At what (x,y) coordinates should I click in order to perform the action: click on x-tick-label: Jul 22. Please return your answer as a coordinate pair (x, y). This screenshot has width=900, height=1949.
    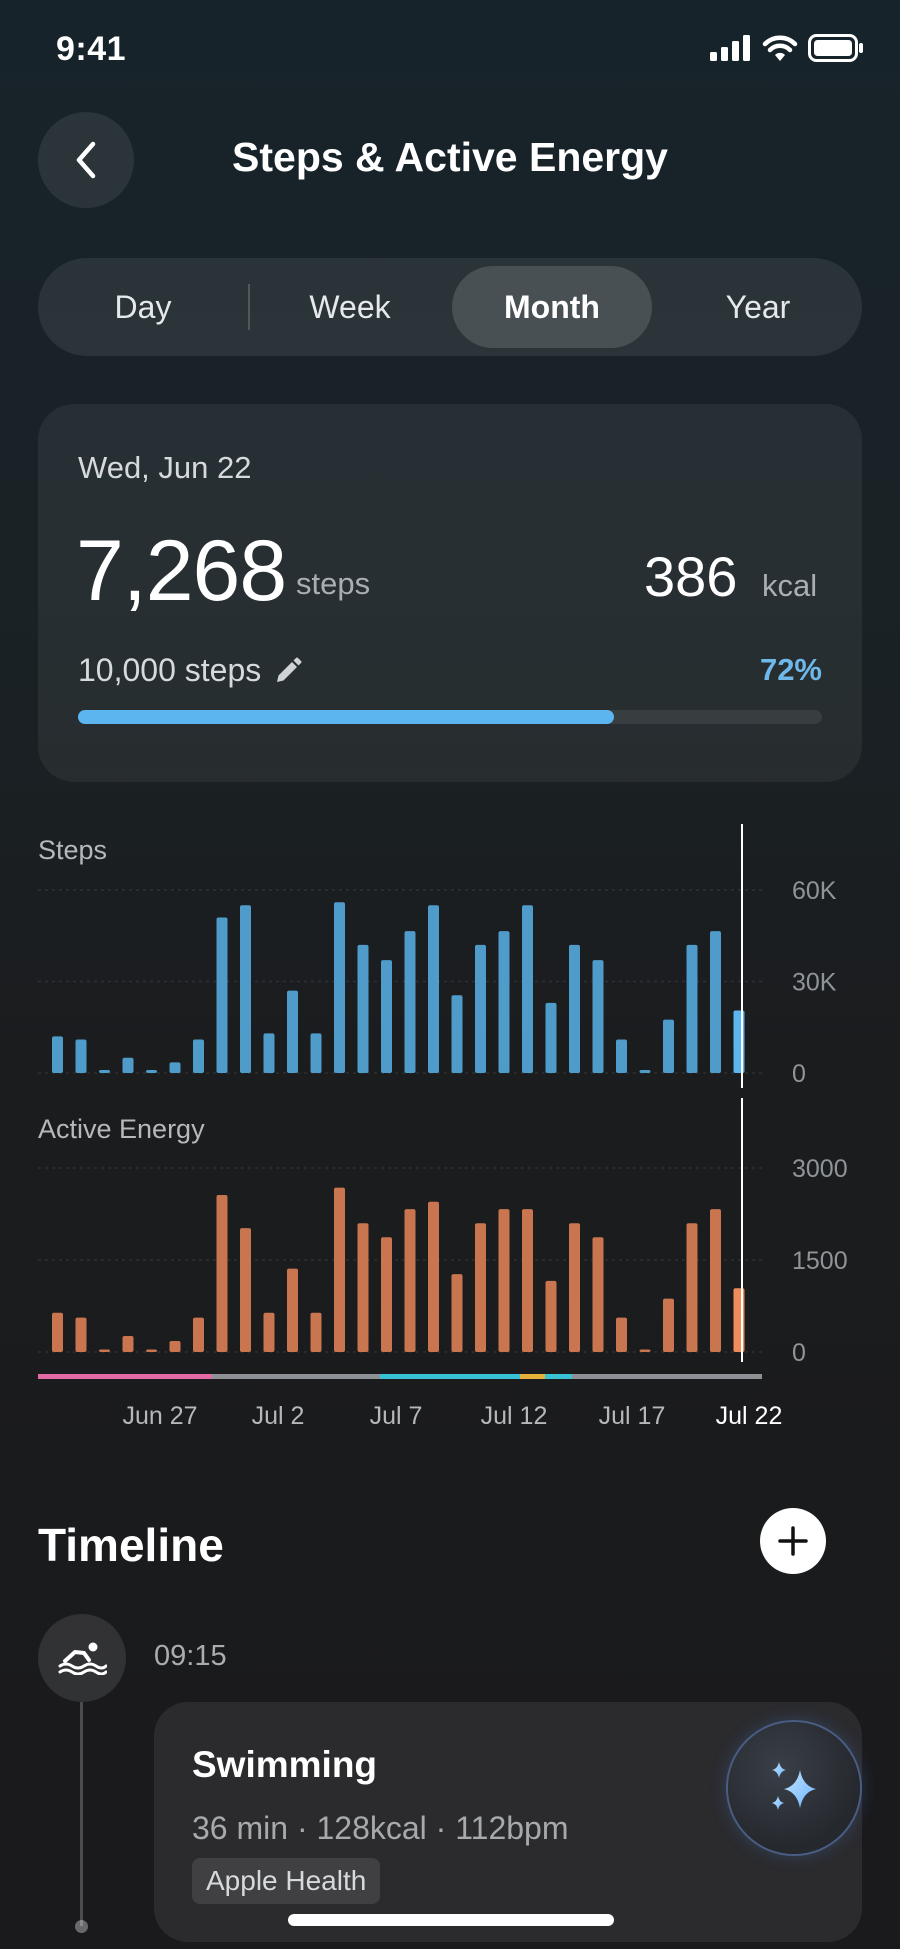
    Looking at the image, I should click on (749, 1416).